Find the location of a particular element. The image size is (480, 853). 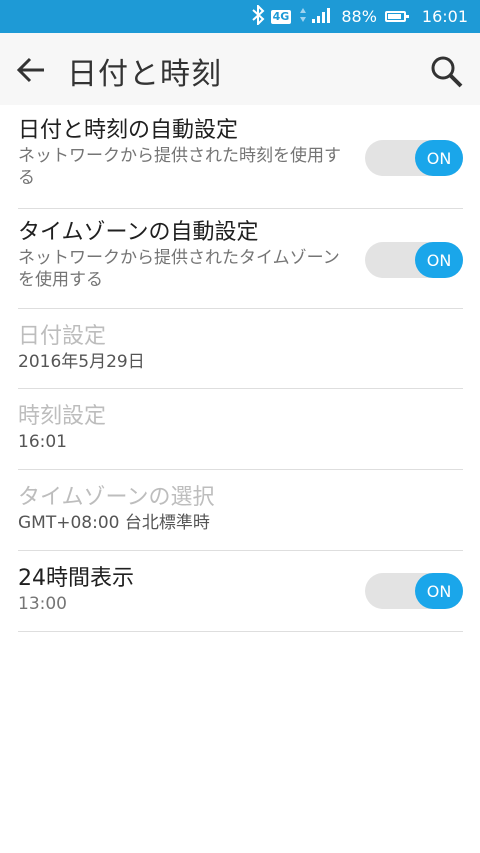

data-activity-icon is located at coordinates (303, 17).